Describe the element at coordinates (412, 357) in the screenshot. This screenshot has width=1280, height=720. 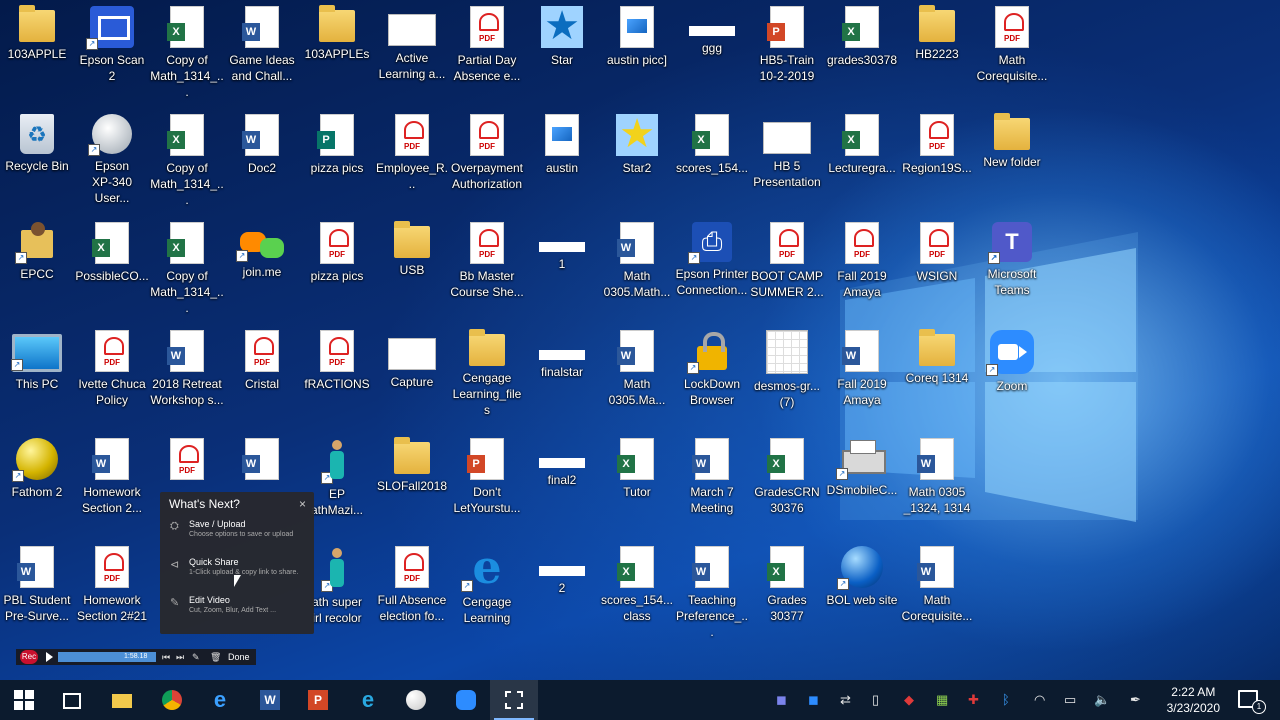
I see `desktop-icon: Capture` at that location.